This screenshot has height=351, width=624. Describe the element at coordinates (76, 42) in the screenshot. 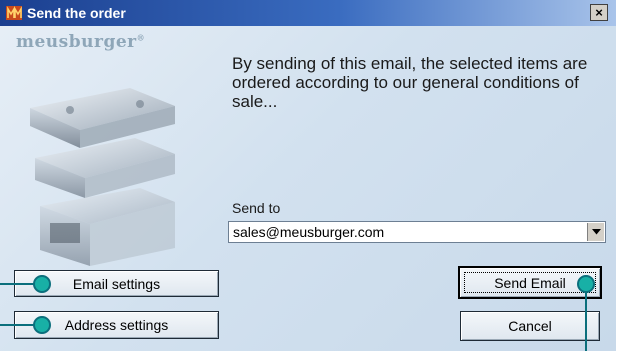

I see `logo-text: meusburger` at that location.